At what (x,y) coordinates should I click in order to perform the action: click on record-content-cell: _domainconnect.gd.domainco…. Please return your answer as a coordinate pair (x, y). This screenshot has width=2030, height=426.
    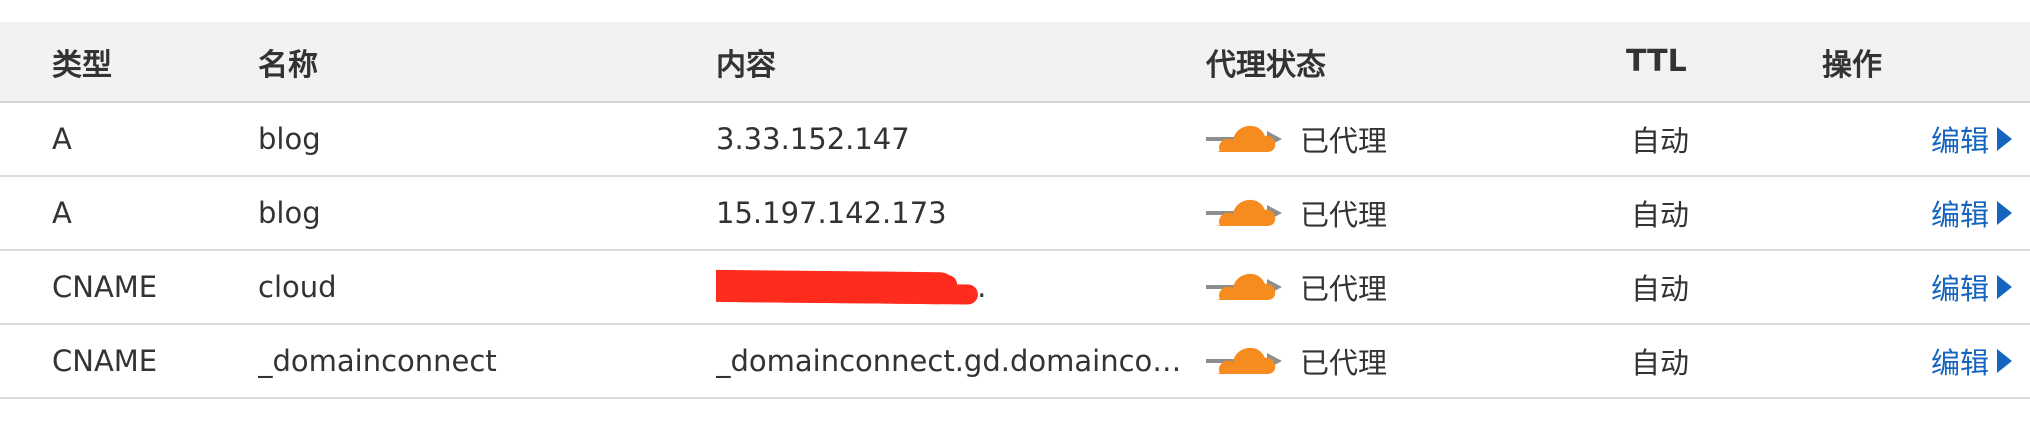
    Looking at the image, I should click on (953, 361).